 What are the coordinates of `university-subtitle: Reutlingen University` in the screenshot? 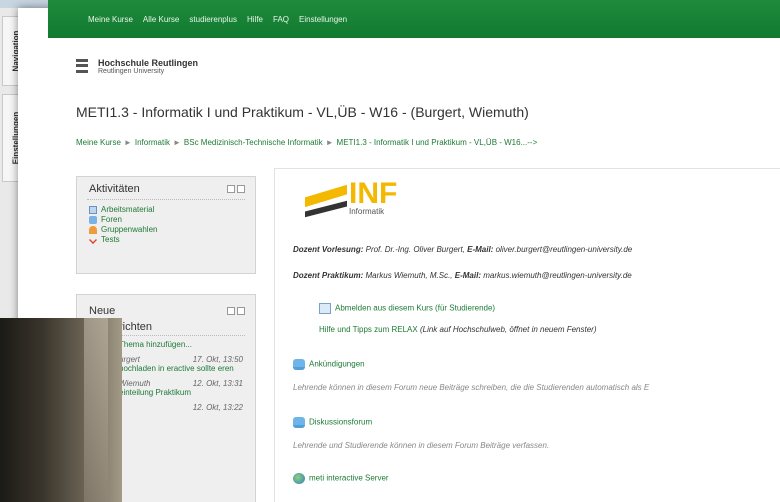 It's located at (131, 71).